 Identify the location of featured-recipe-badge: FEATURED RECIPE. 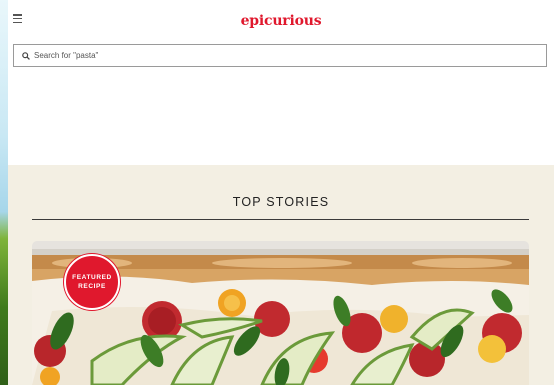
(92, 282).